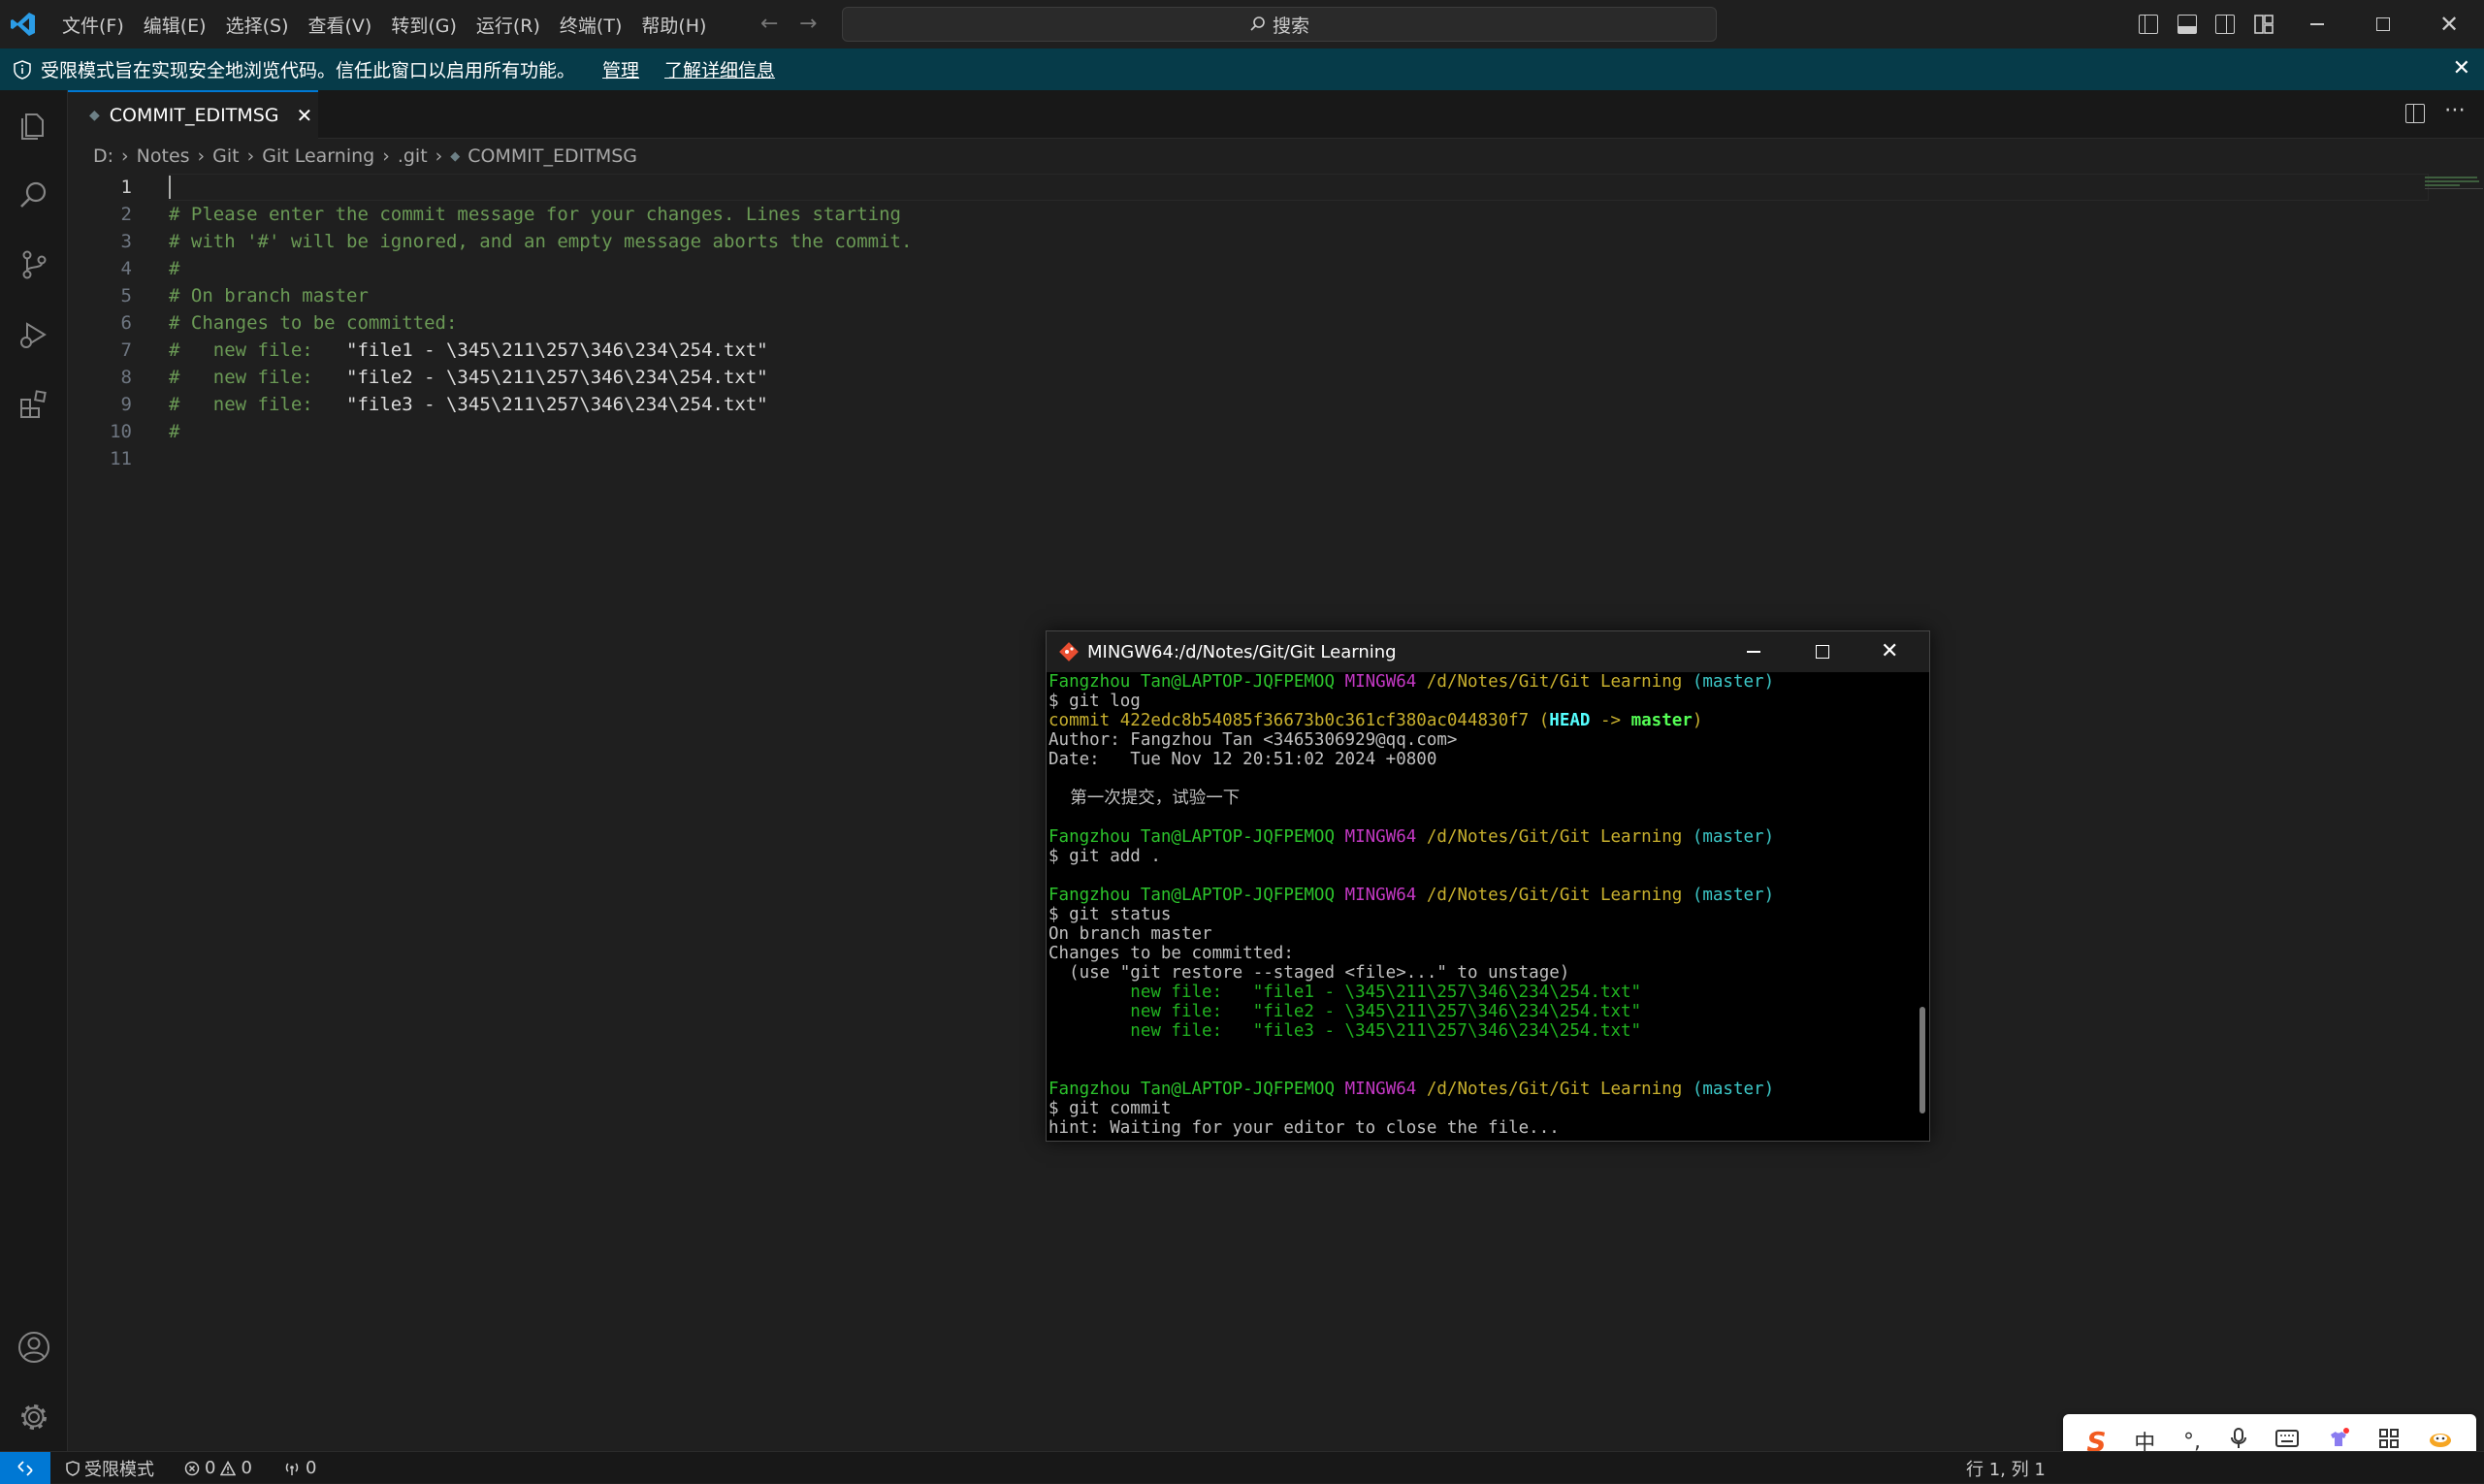  I want to click on terminal-close-icon: ✕, so click(1889, 651).